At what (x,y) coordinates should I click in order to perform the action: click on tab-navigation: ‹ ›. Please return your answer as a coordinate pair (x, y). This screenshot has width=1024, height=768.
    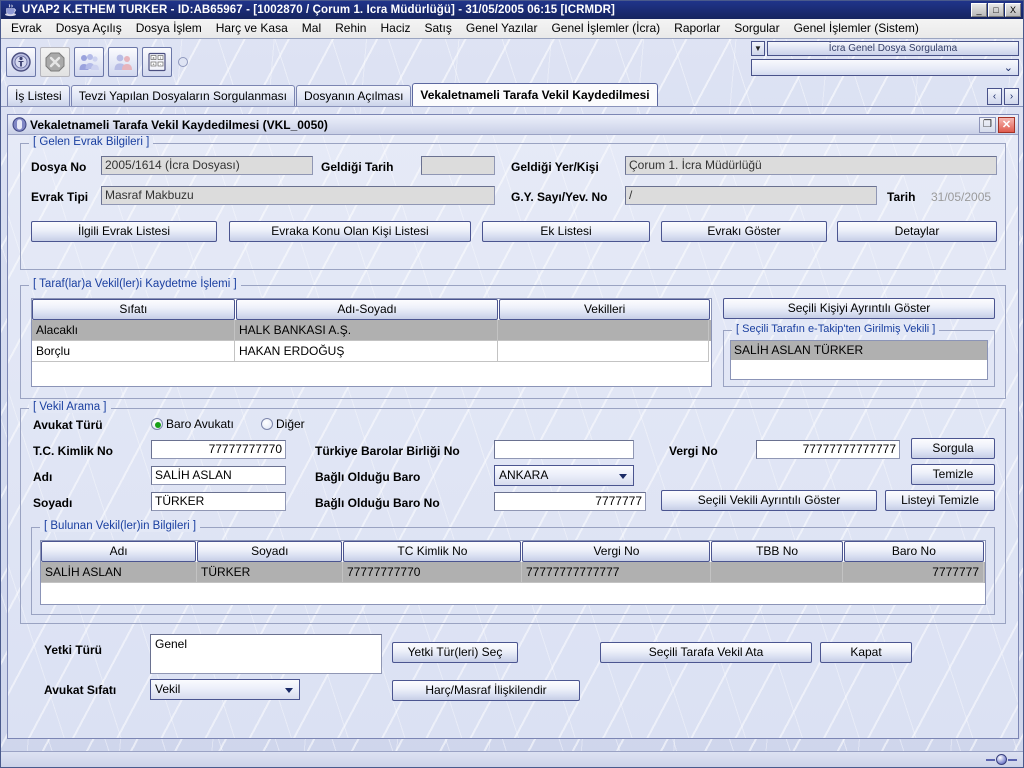
    Looking at the image, I should click on (1003, 96).